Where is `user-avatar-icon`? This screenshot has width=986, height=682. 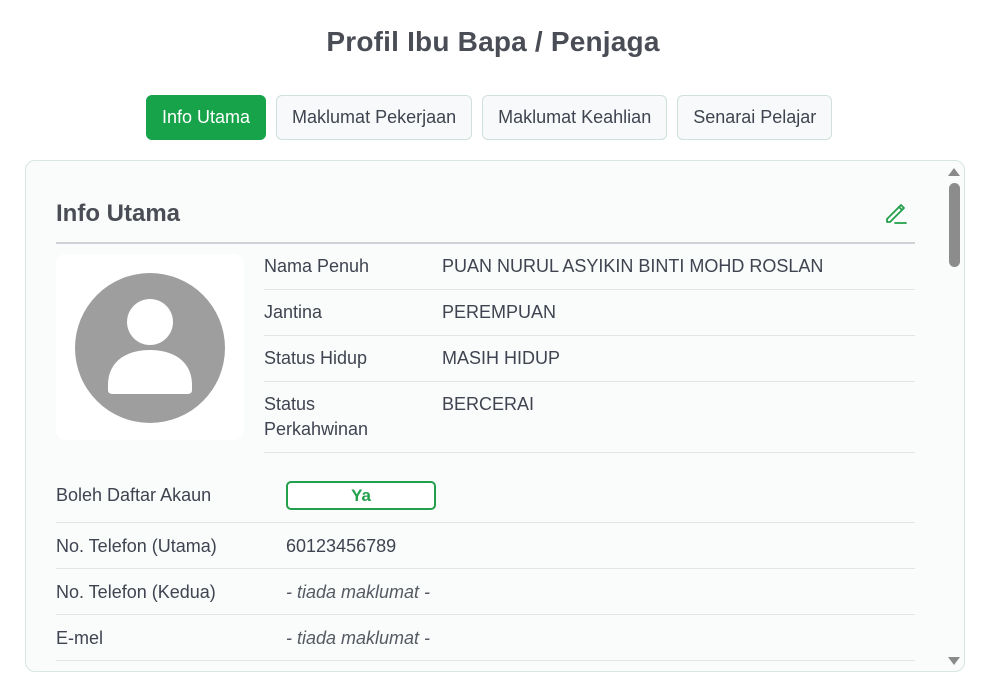
user-avatar-icon is located at coordinates (150, 348).